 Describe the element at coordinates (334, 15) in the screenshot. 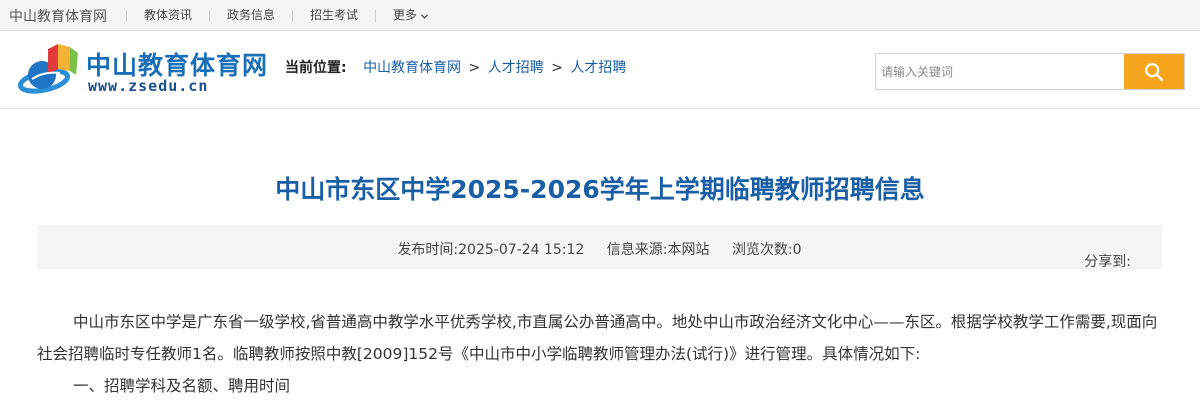

I see `nav-item-enrollment: 招生考试` at that location.